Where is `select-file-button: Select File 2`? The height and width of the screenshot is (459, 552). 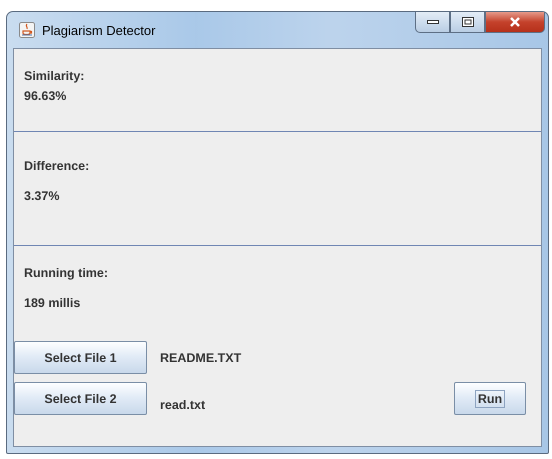
select-file-button: Select File 2 is located at coordinates (80, 398).